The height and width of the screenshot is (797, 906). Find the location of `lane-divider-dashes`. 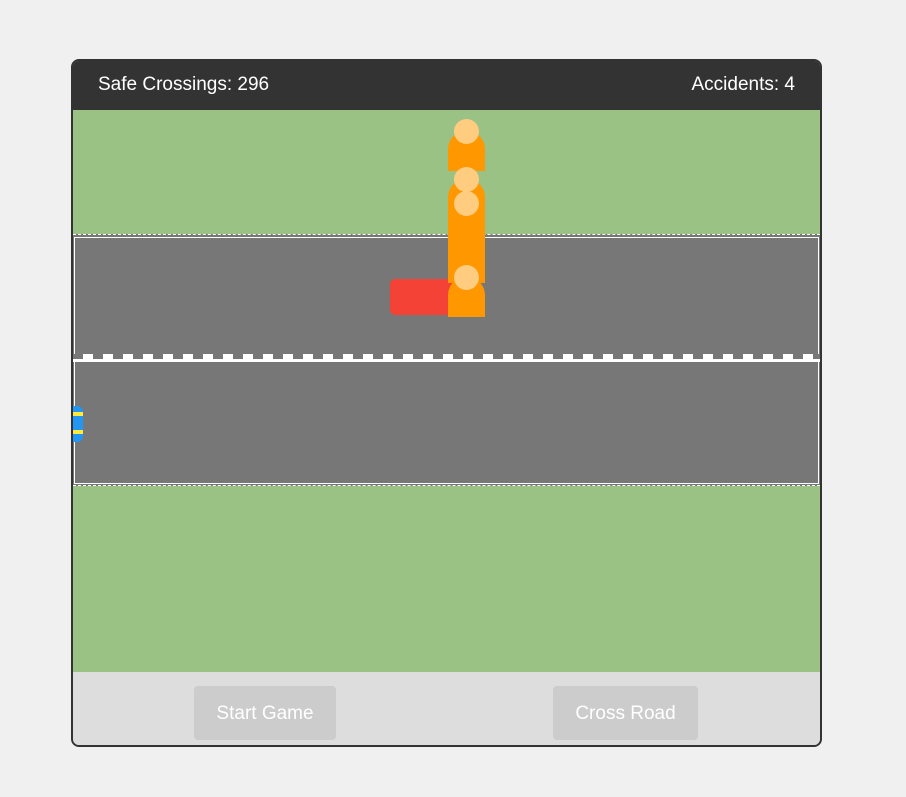

lane-divider-dashes is located at coordinates (446, 356).